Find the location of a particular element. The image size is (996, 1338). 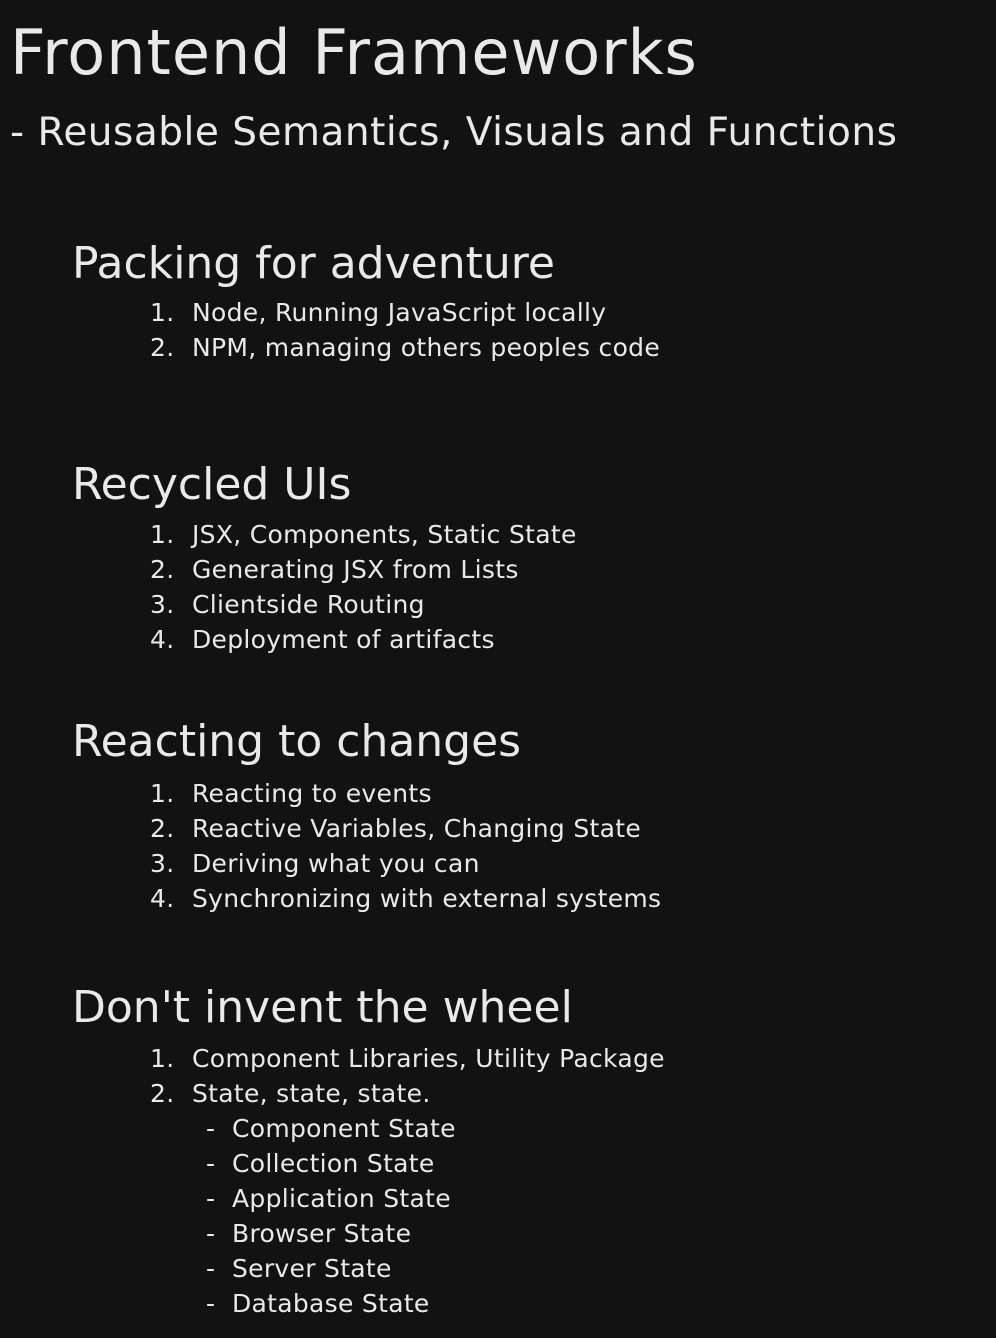

subitem-text: Database State is located at coordinates (331, 1303).